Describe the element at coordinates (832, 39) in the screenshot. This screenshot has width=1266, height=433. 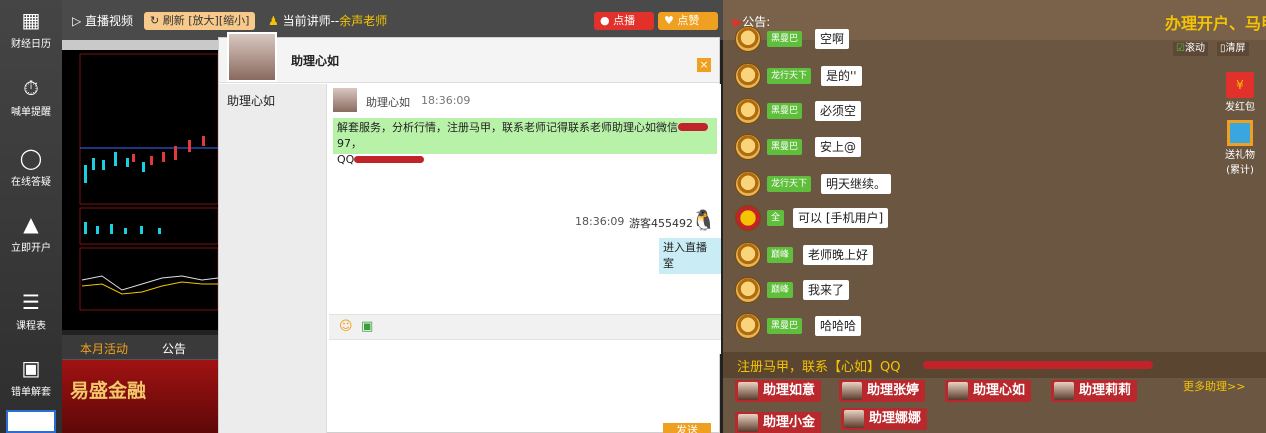
I see `message-text: 空啊` at that location.